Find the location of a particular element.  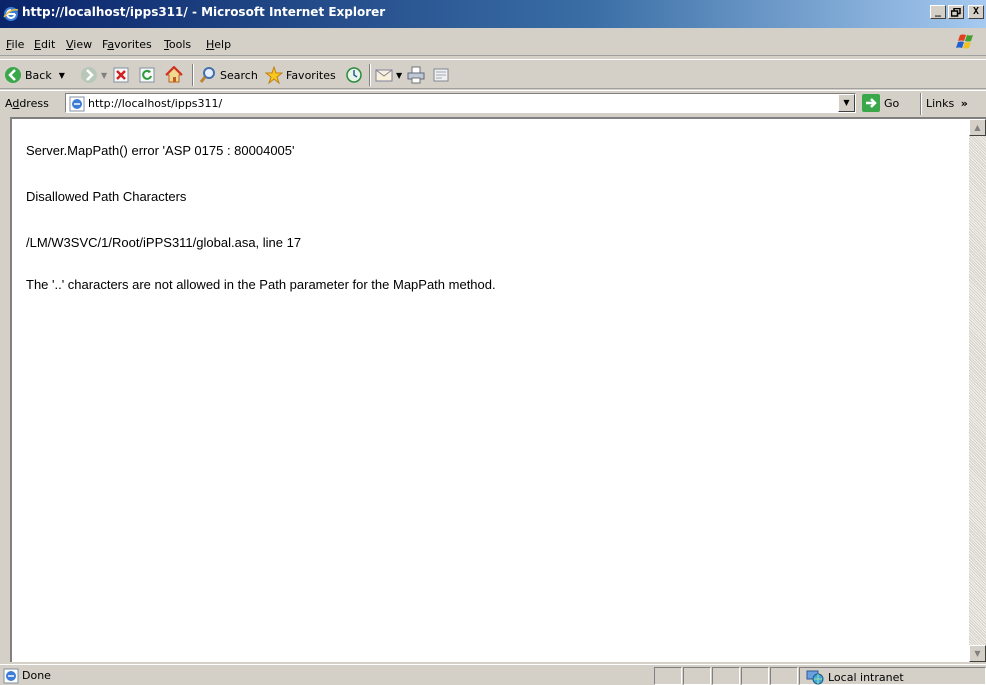

go-arrow-icon is located at coordinates (871, 103).